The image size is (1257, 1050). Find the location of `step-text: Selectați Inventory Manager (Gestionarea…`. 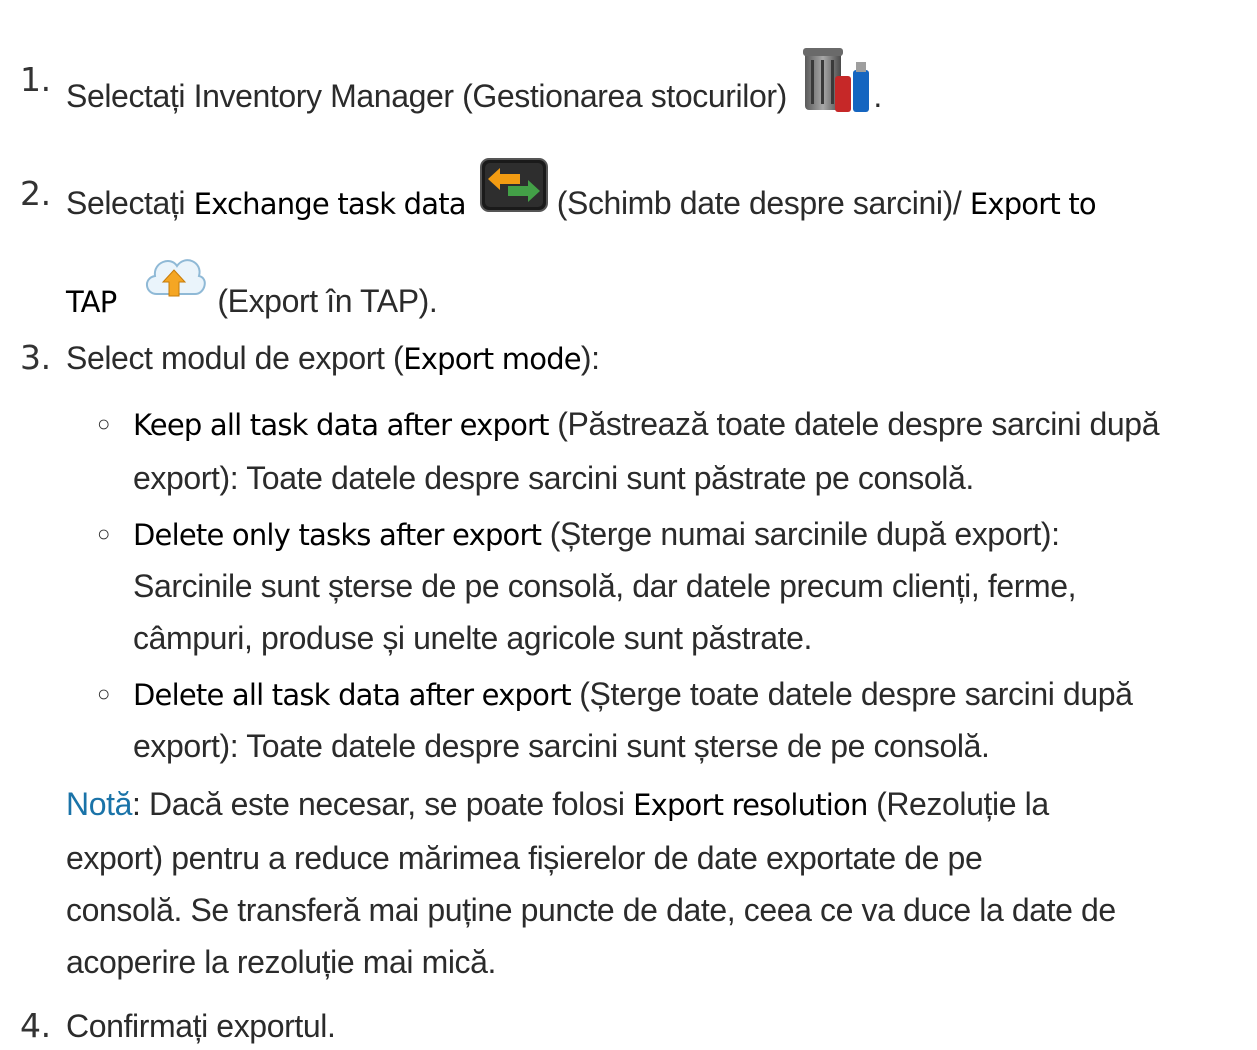

step-text: Selectați Inventory Manager (Gestionarea… is located at coordinates (474, 92).